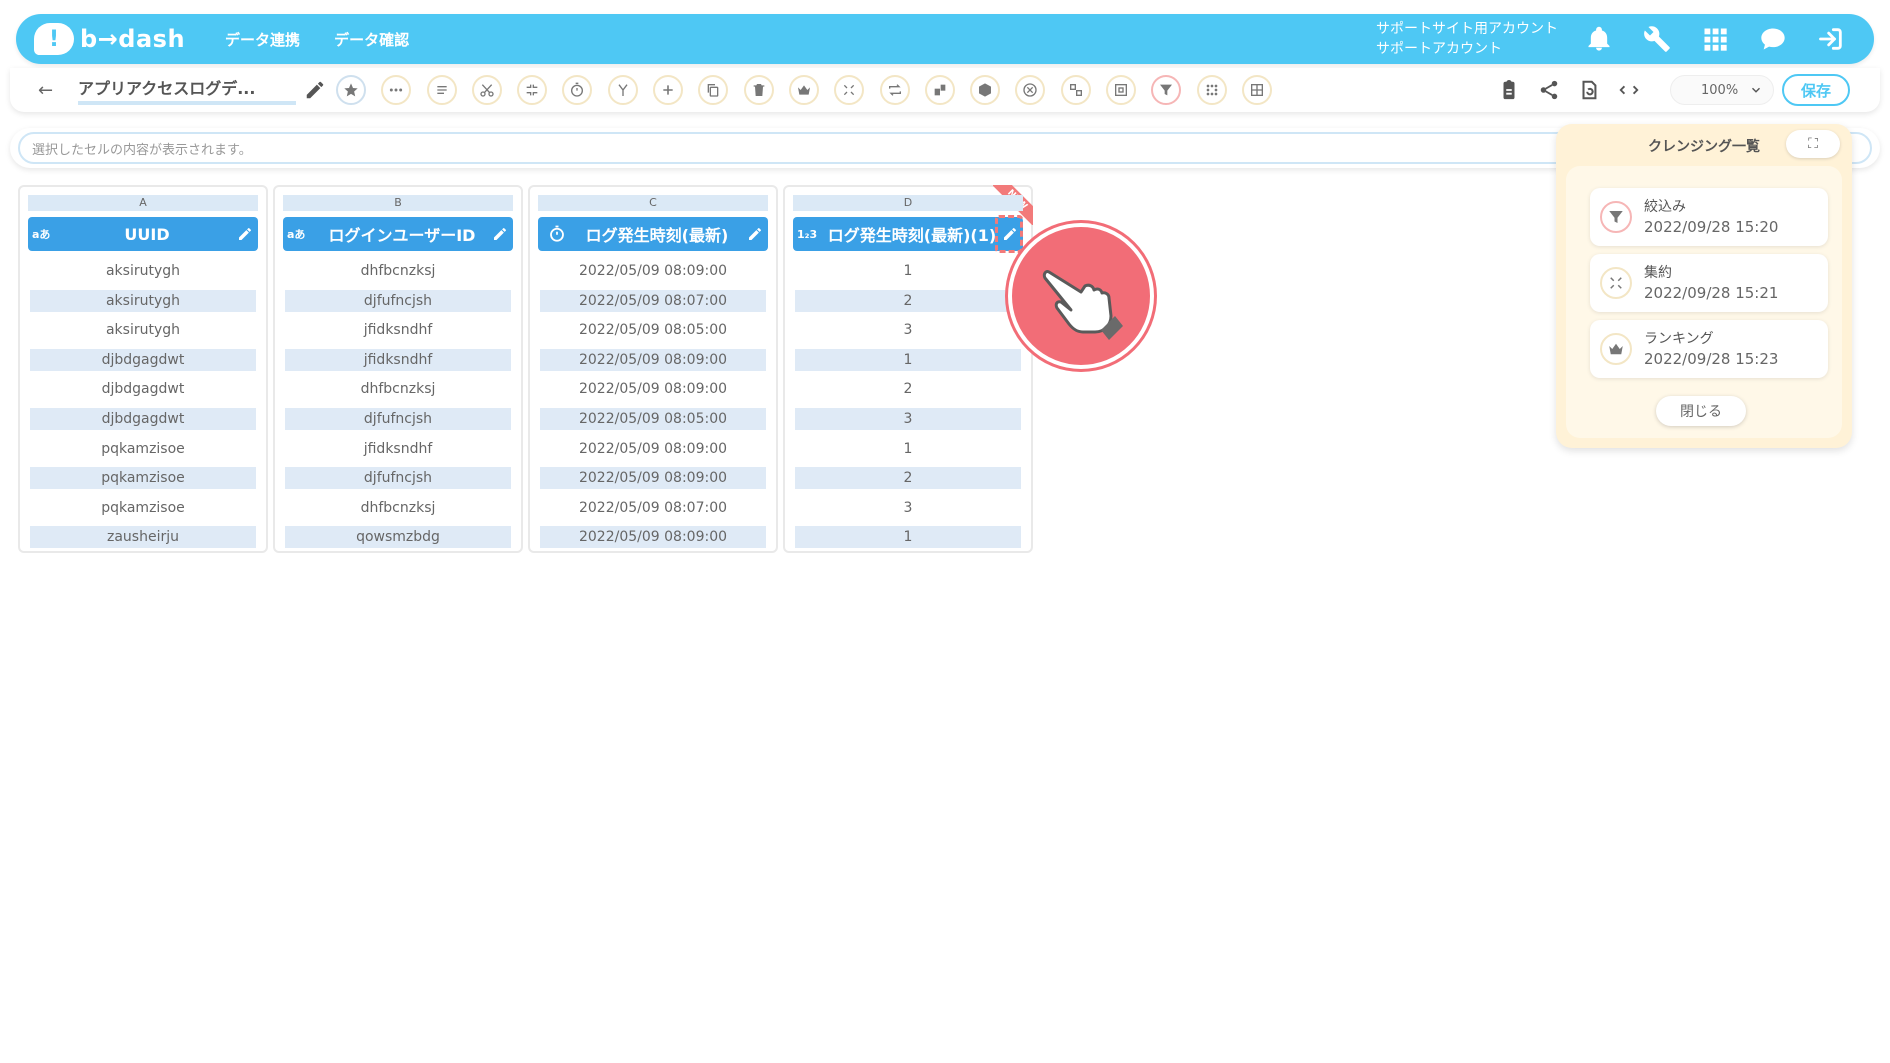 This screenshot has height=1063, width=1890. What do you see at coordinates (1549, 90) in the screenshot?
I see `share-icon` at bounding box center [1549, 90].